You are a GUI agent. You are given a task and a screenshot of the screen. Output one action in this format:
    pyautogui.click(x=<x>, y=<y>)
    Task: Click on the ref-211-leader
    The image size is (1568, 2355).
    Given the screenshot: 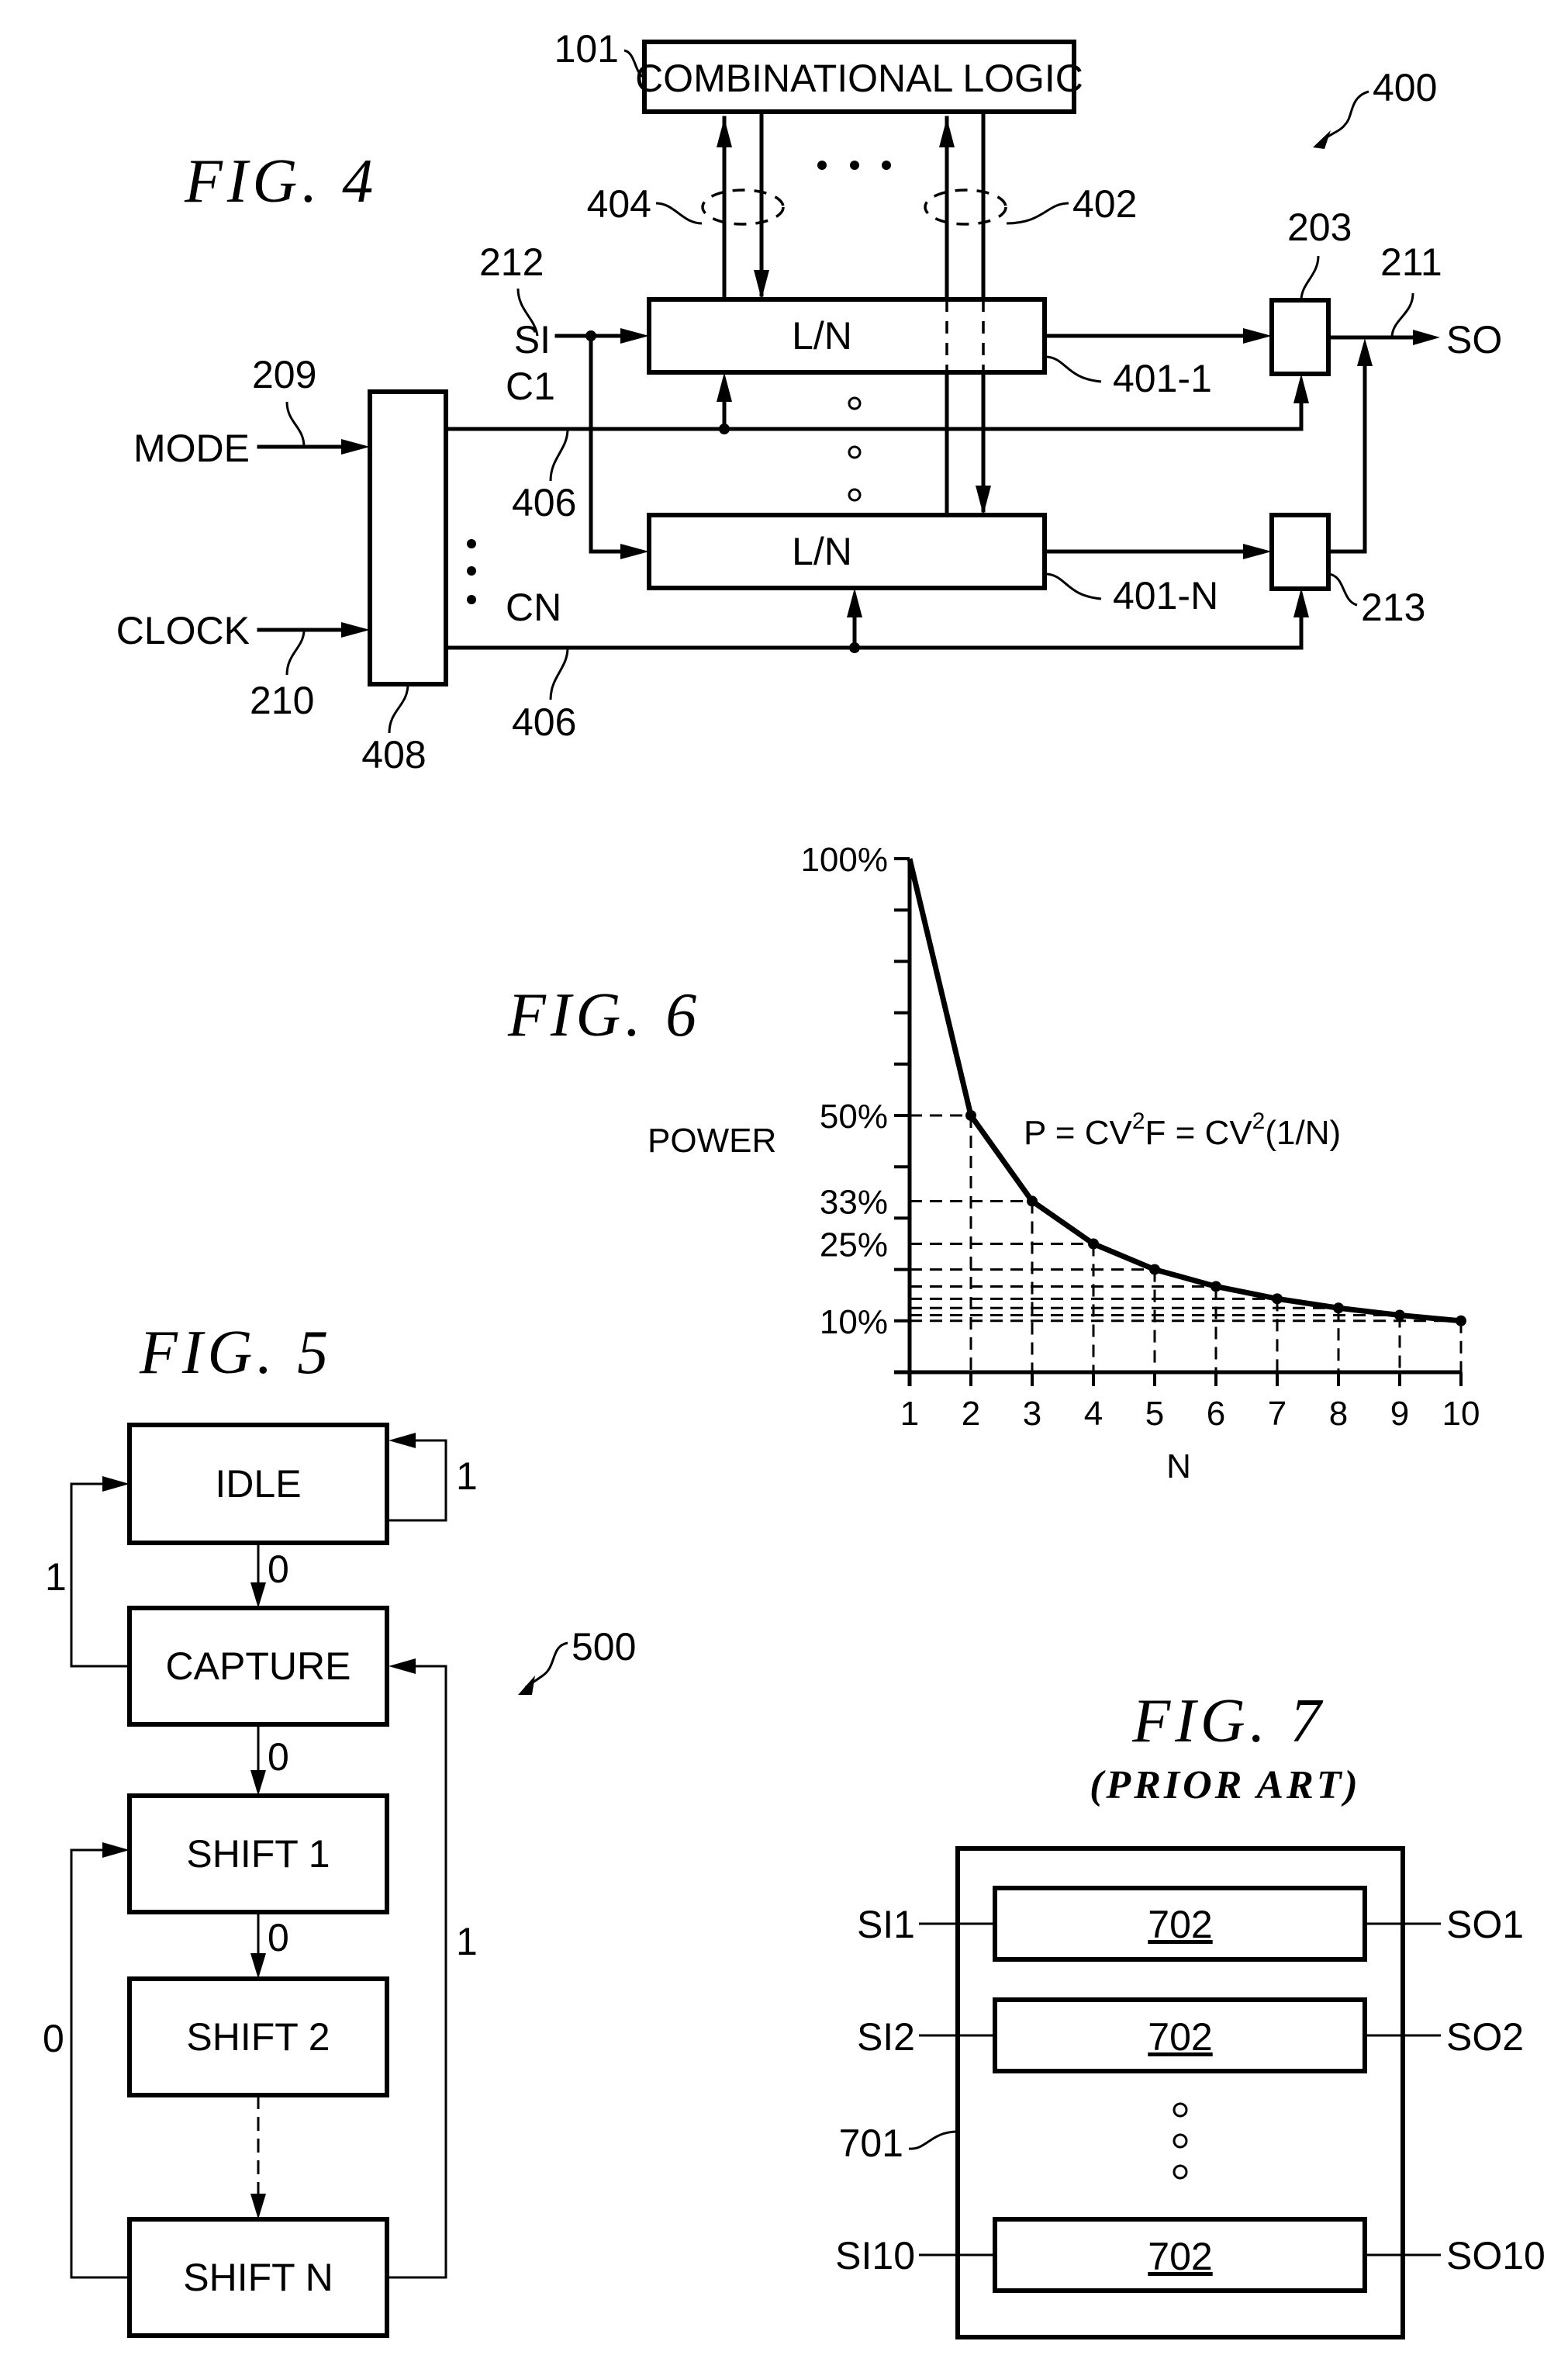 What is the action you would take?
    pyautogui.click(x=1402, y=315)
    